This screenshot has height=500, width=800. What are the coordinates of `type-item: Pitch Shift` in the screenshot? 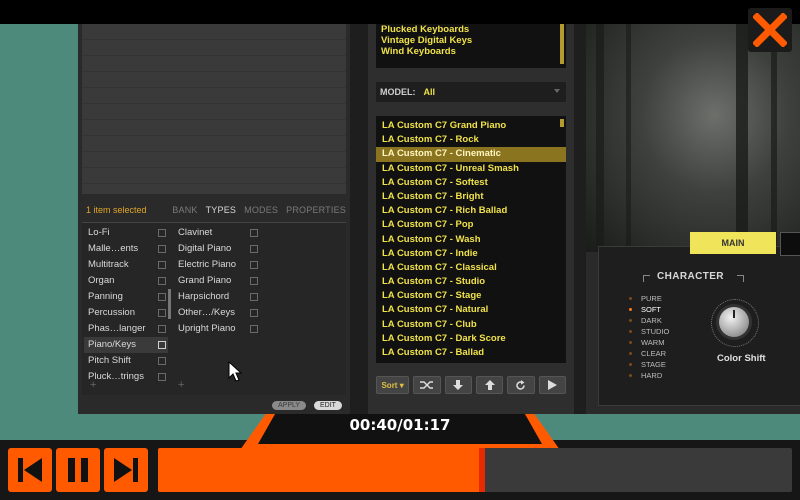 It's located at (126, 361).